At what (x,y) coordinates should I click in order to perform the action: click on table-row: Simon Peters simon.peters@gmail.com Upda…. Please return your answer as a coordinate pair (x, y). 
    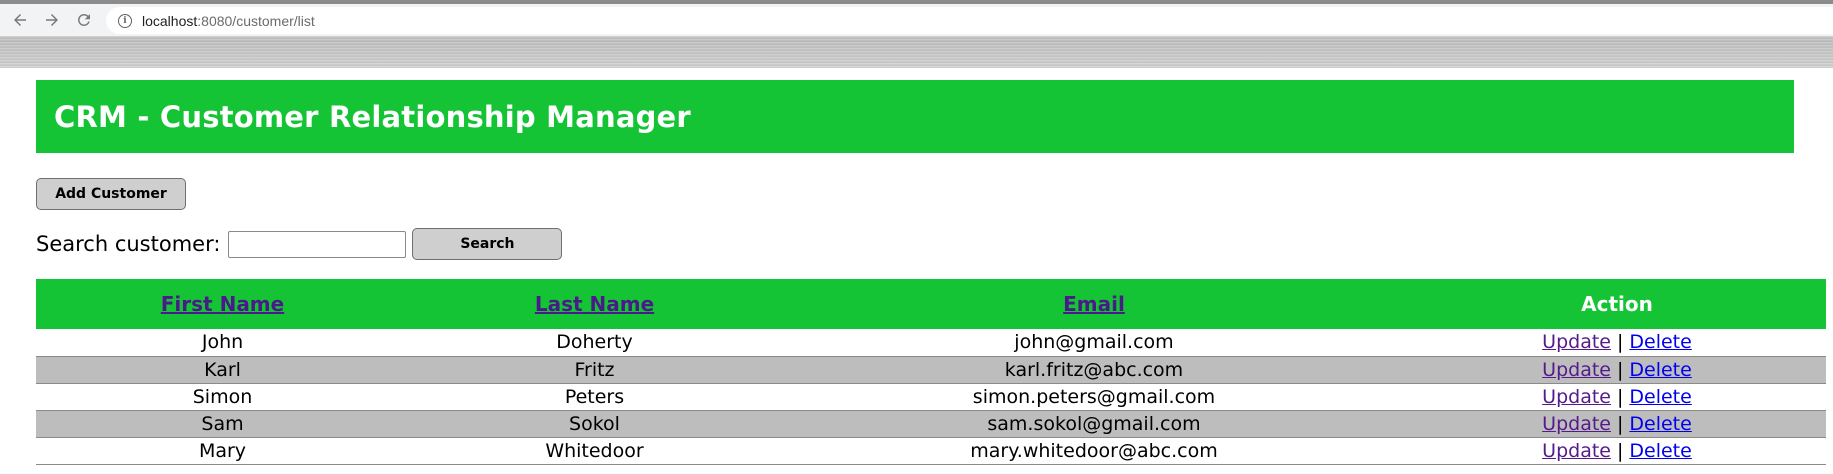
    Looking at the image, I should click on (931, 397).